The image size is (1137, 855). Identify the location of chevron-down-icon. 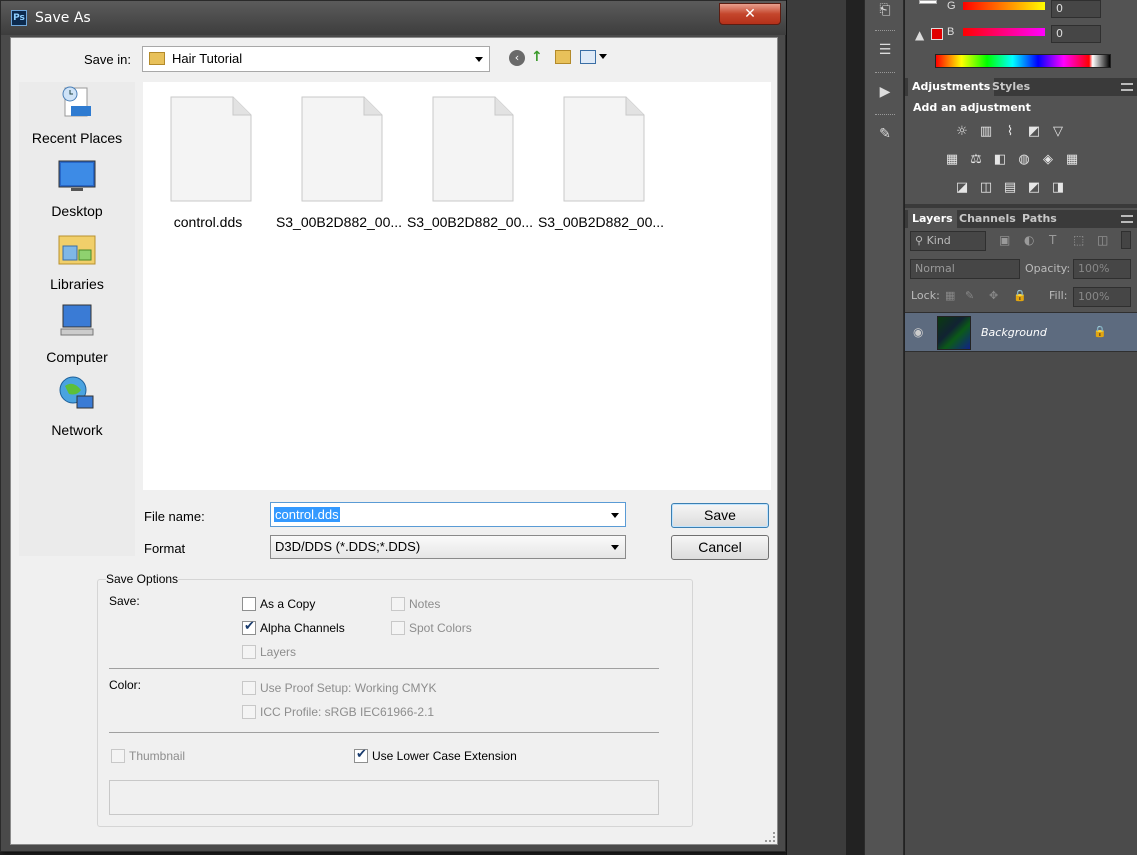
(615, 515).